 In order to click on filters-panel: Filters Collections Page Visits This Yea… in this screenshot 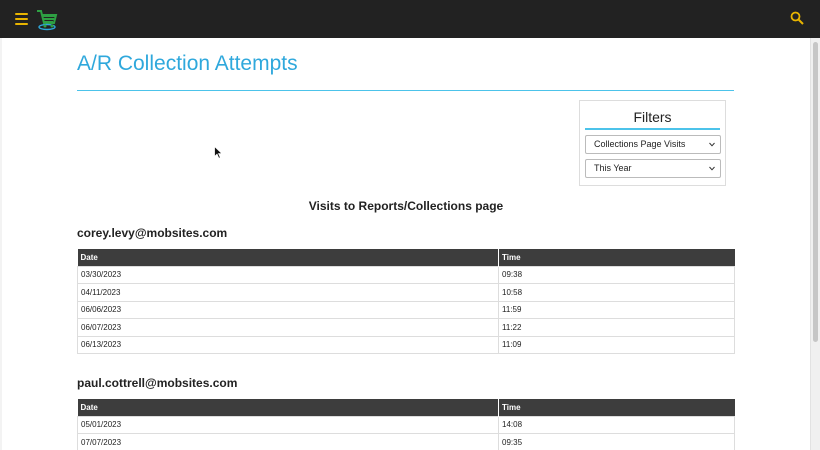, I will do `click(652, 143)`.